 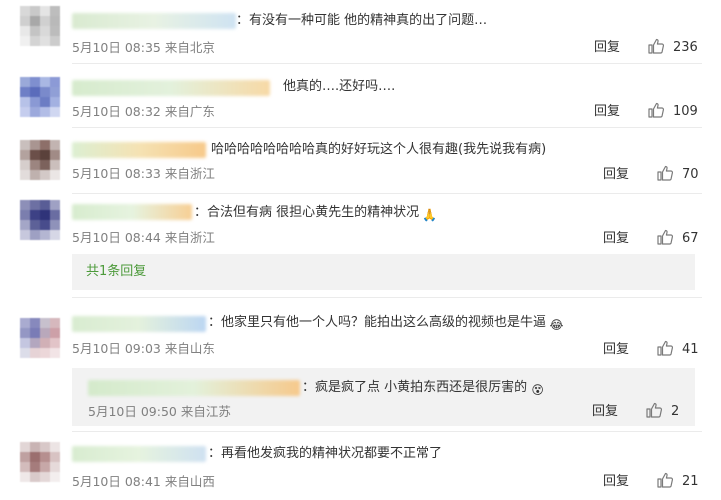 What do you see at coordinates (675, 411) in the screenshot?
I see `like-count: 2` at bounding box center [675, 411].